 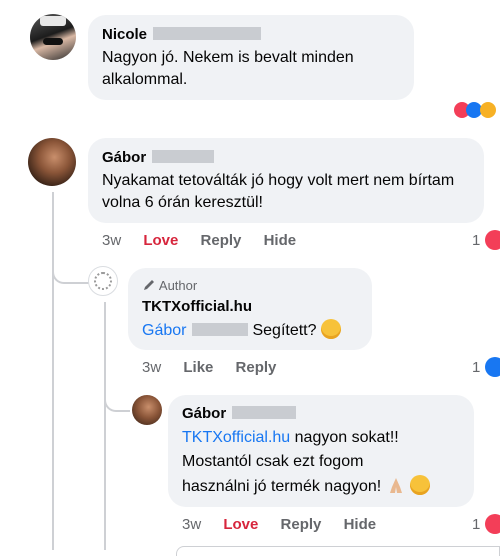 I want to click on comment-text-line-3: használni jó termék nagyon!, so click(x=282, y=486).